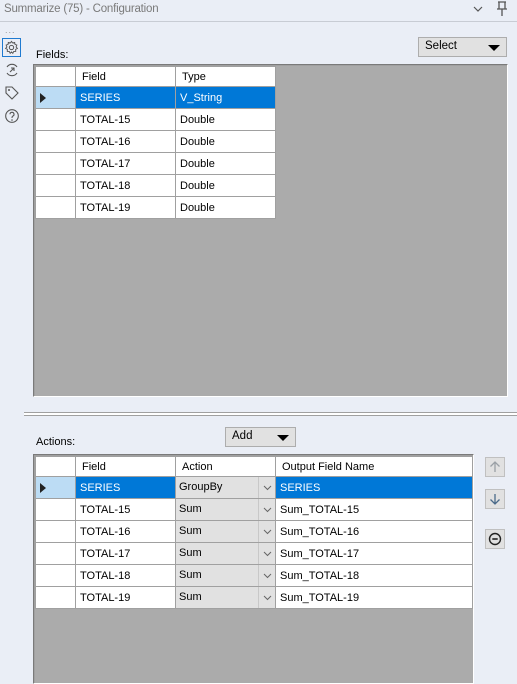  I want to click on move-down-button, so click(495, 499).